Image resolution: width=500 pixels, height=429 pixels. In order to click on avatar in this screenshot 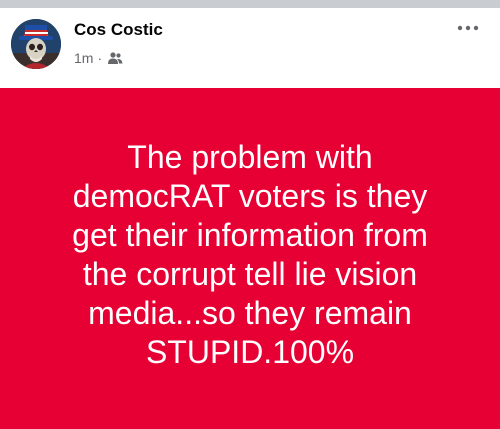, I will do `click(36, 44)`.